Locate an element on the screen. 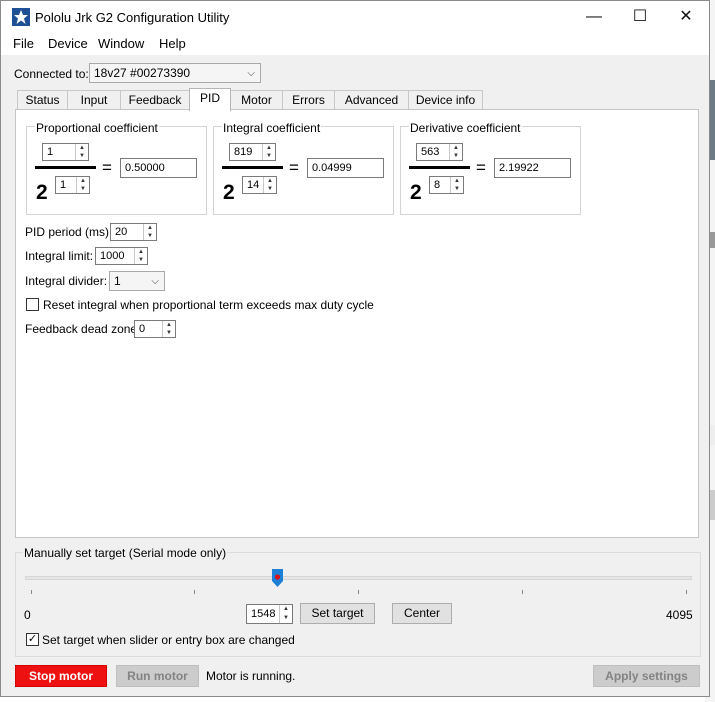 This screenshot has width=715, height=702. tab-errors: Errors is located at coordinates (308, 100).